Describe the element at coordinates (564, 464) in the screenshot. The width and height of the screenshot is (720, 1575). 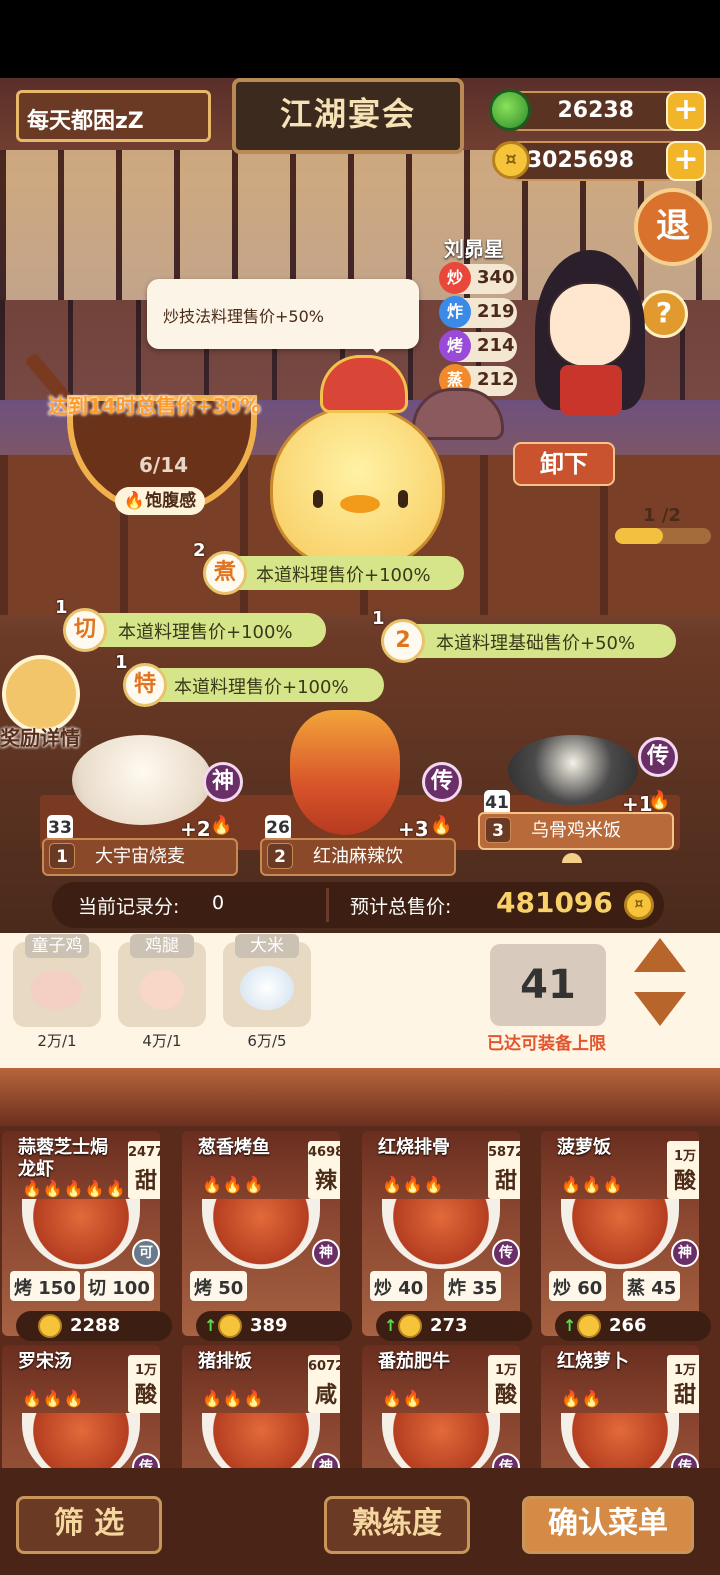
I see `unload-button: 卸下` at that location.